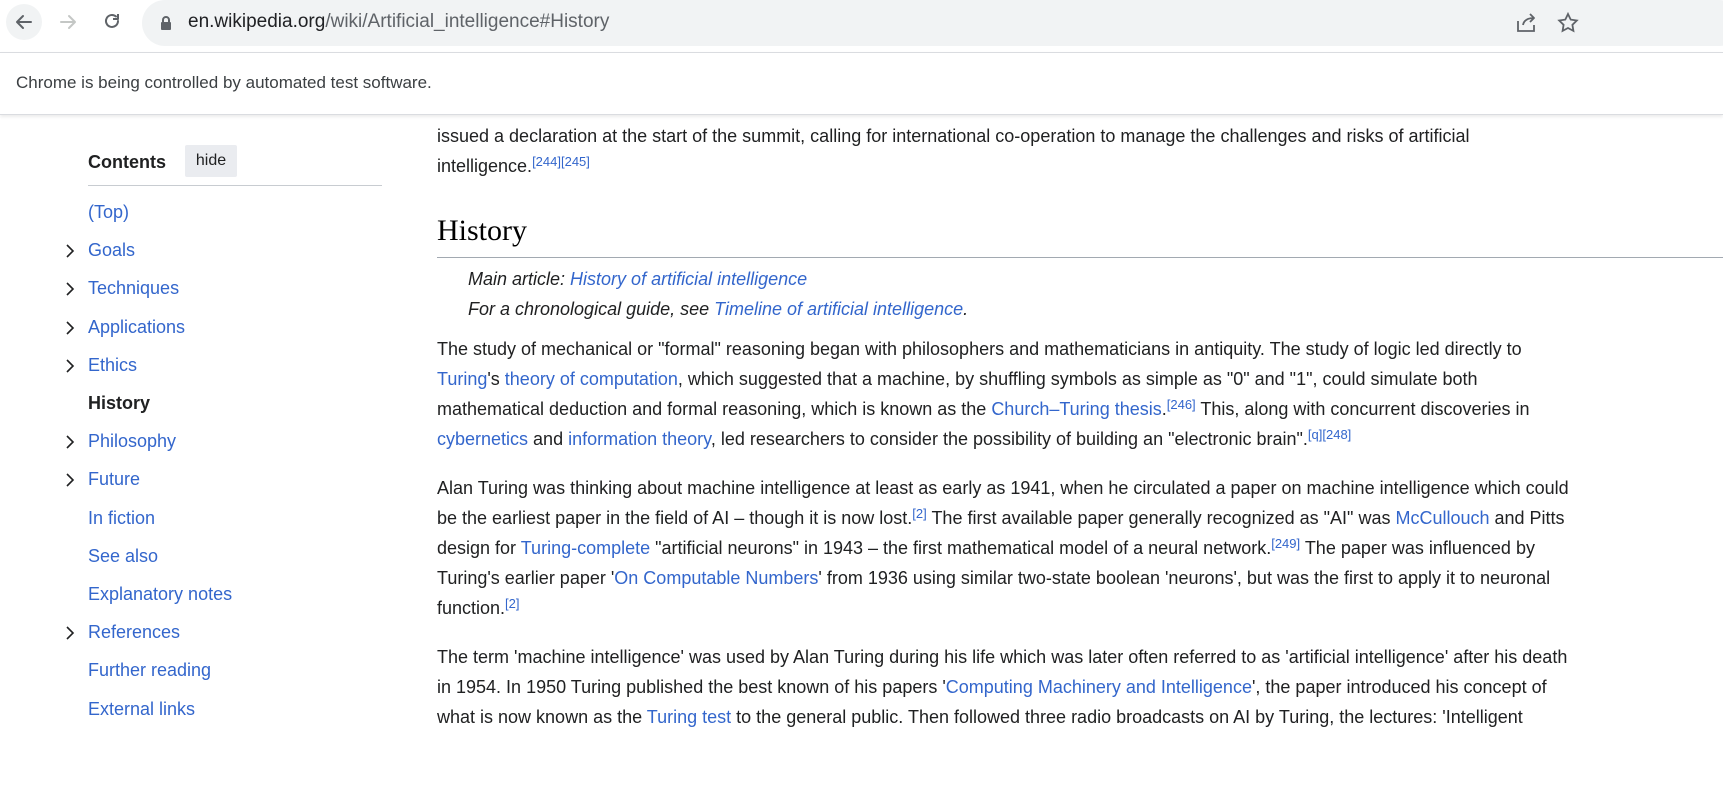 The height and width of the screenshot is (806, 1723). I want to click on lock-icon, so click(166, 23).